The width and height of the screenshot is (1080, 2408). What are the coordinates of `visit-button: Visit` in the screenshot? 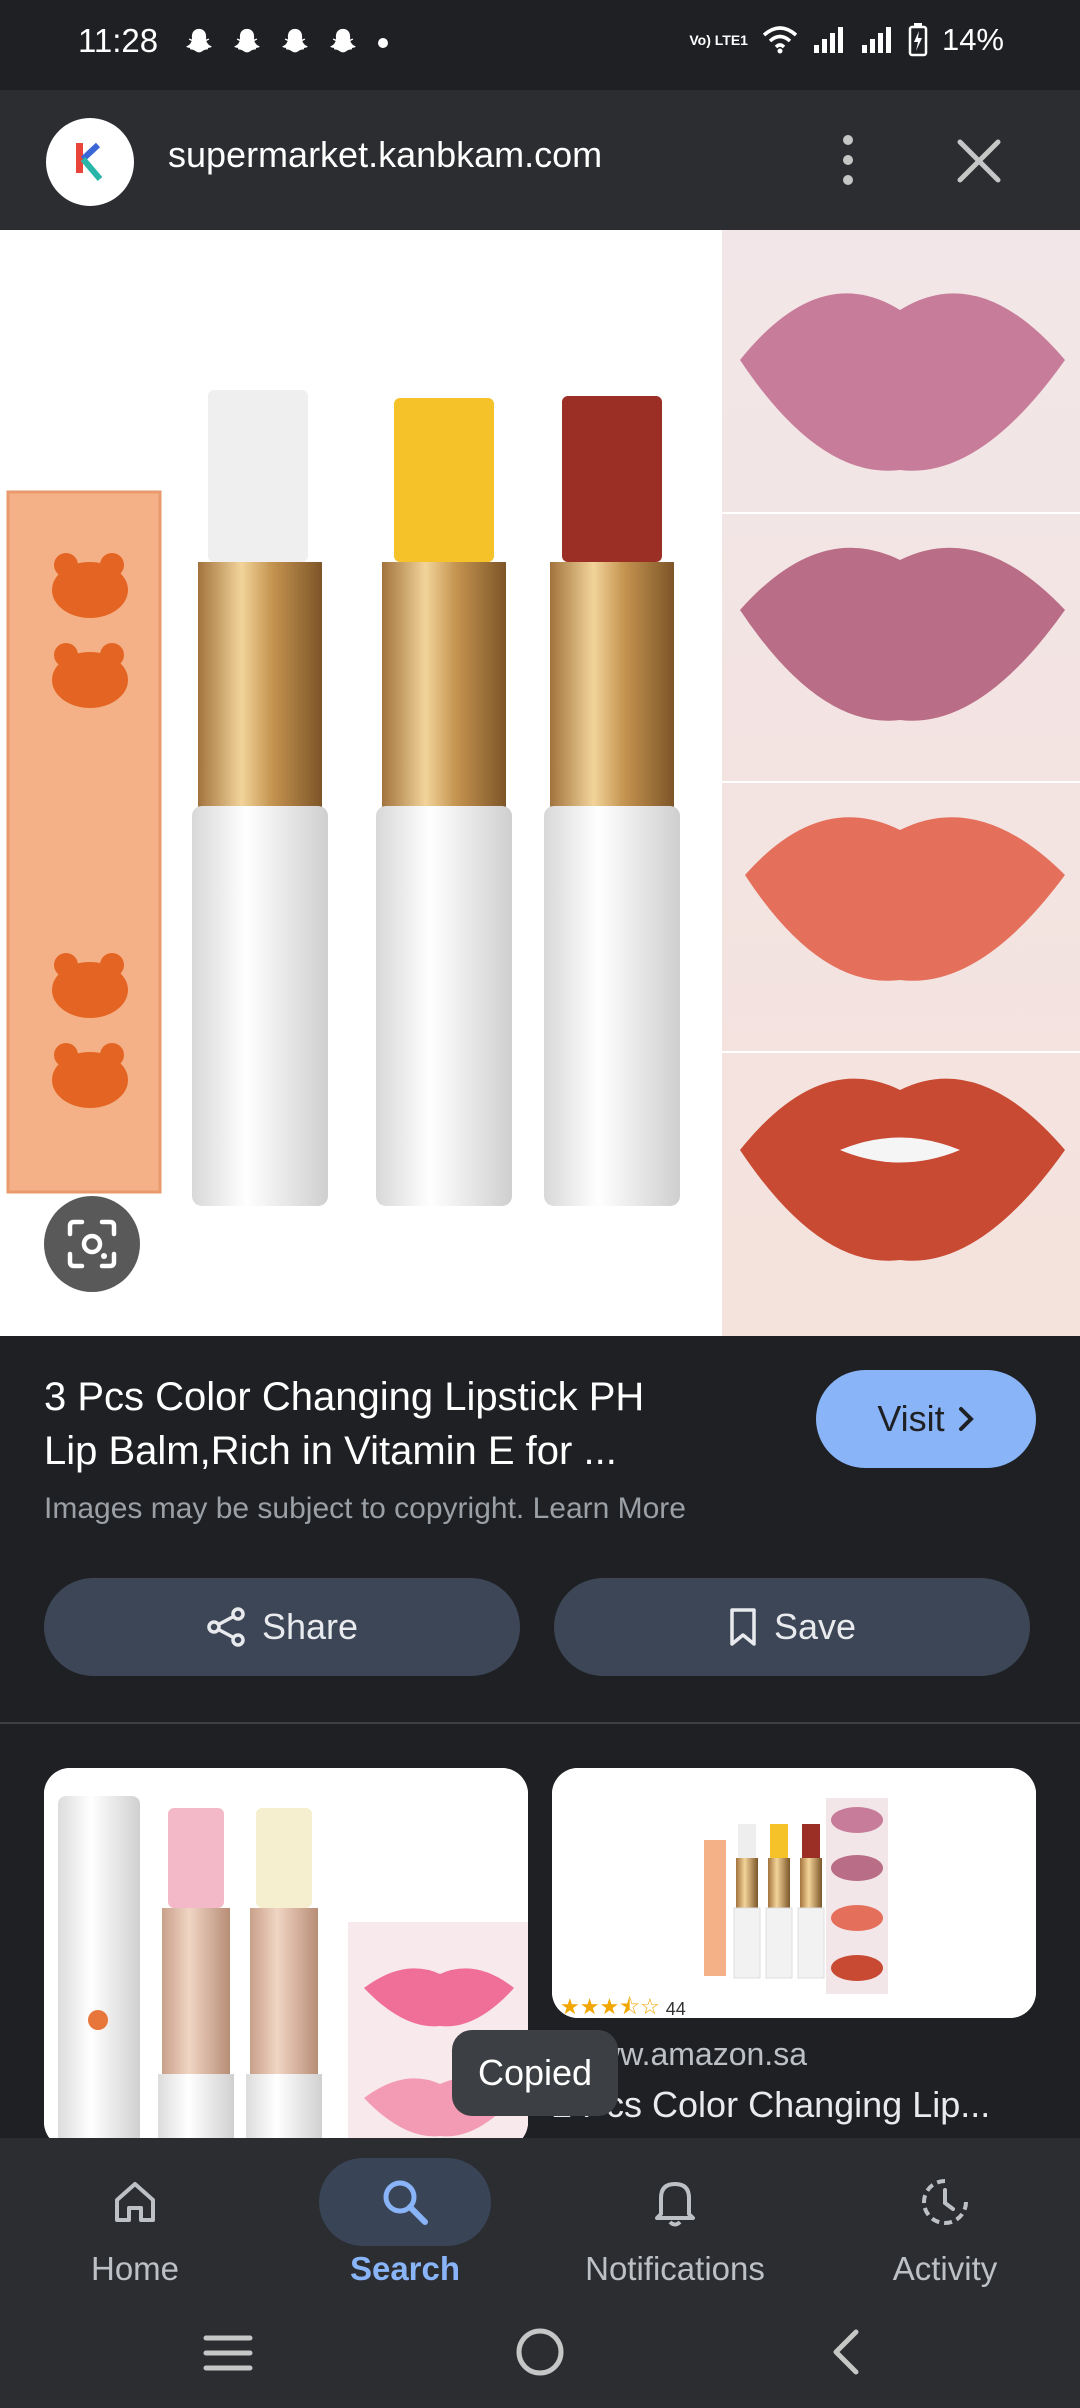 It's located at (926, 1419).